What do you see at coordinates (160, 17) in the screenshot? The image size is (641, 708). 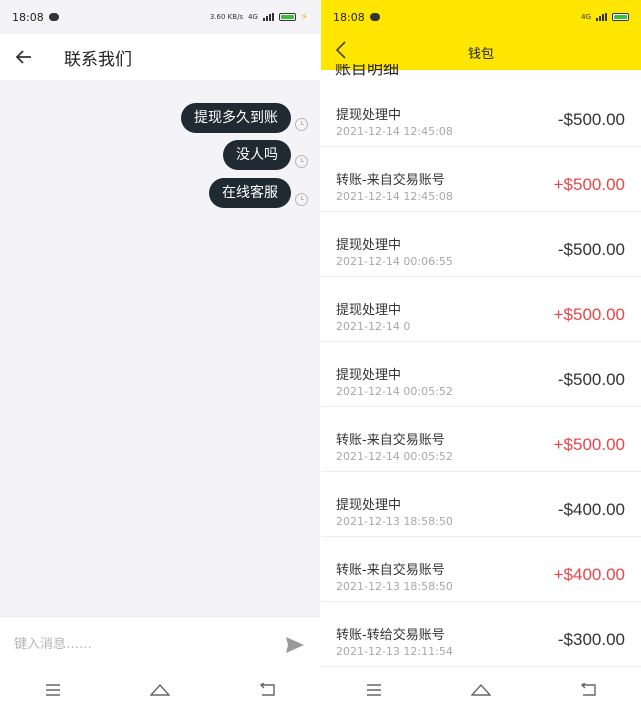 I see `status-bar: 18:08 3.60 KB/s 4G ⚡` at bounding box center [160, 17].